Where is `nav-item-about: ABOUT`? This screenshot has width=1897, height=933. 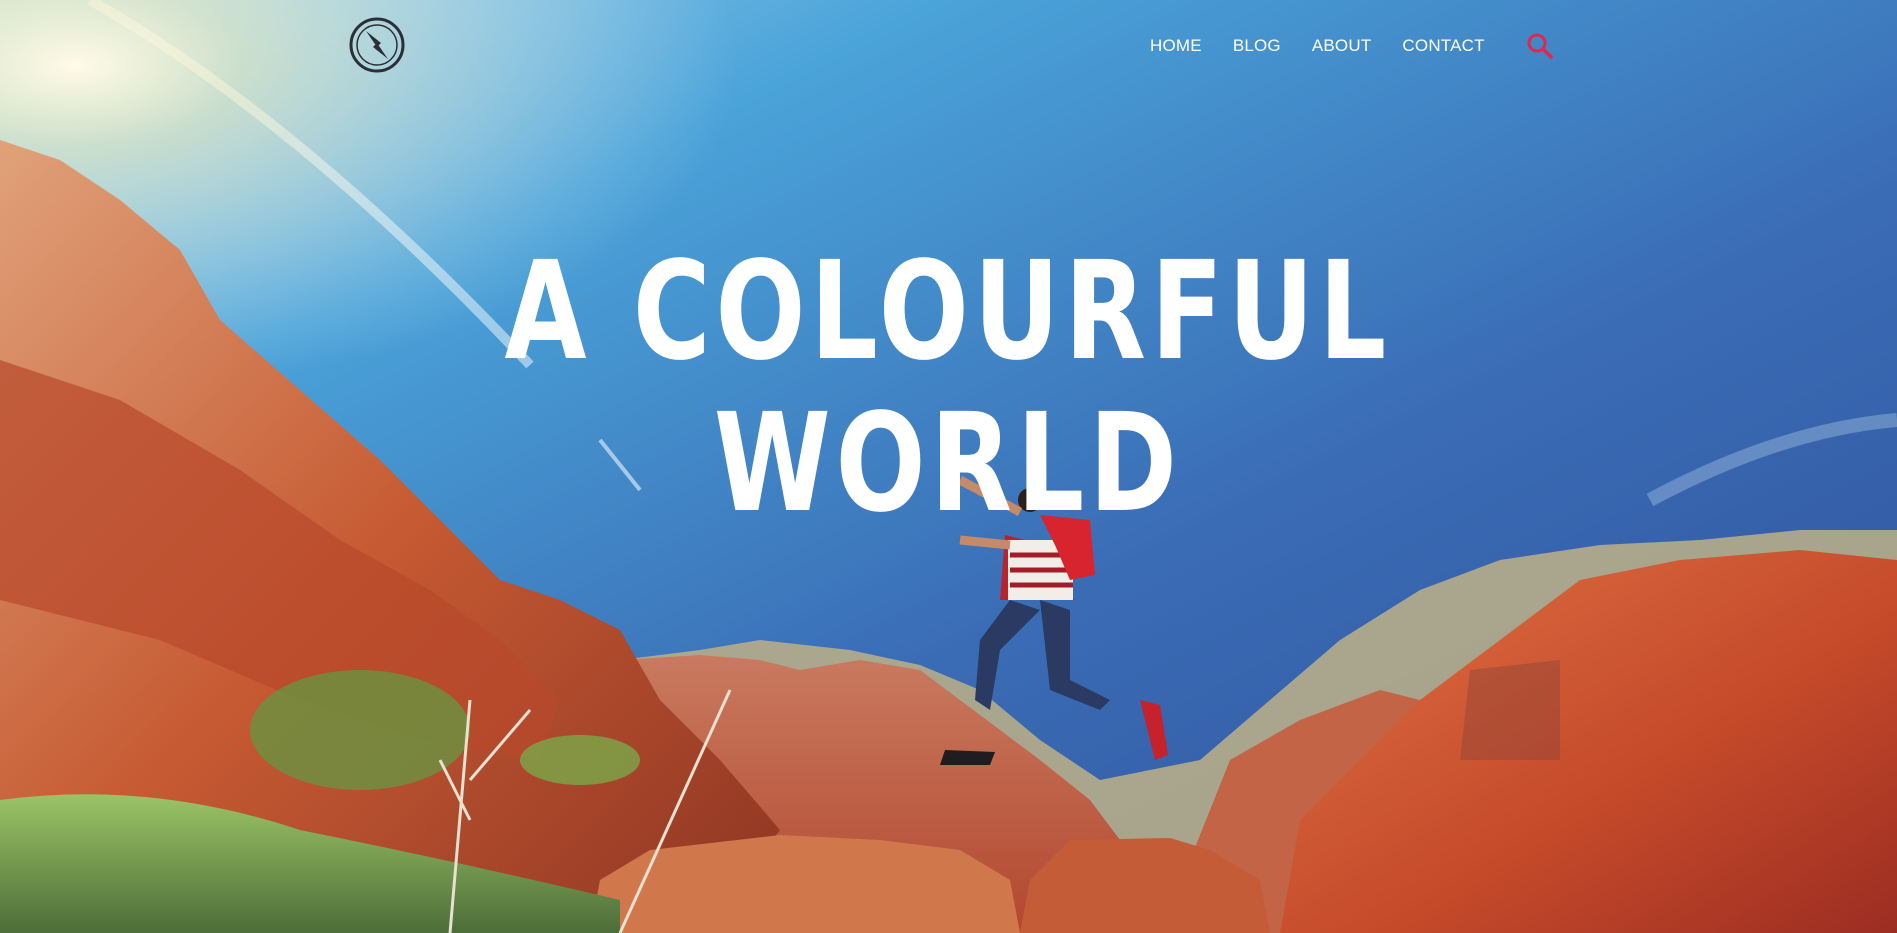 nav-item-about: ABOUT is located at coordinates (1342, 46).